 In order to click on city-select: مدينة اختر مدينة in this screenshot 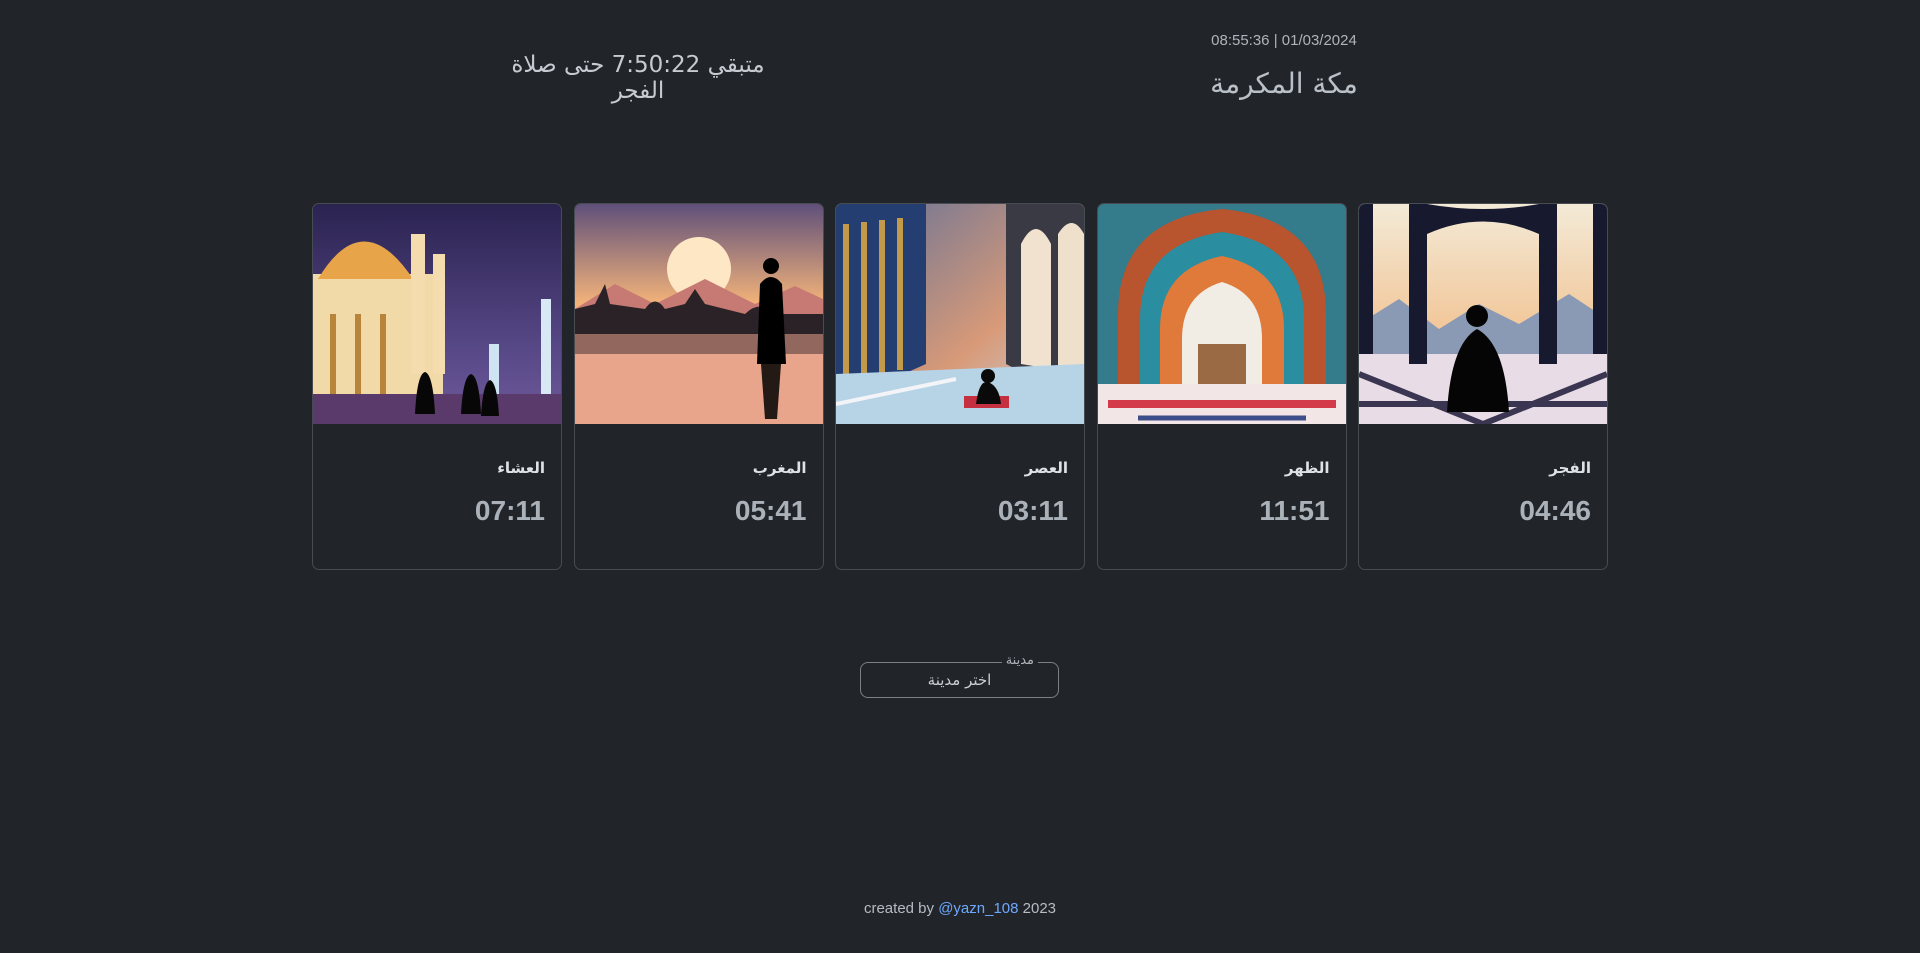, I will do `click(959, 675)`.